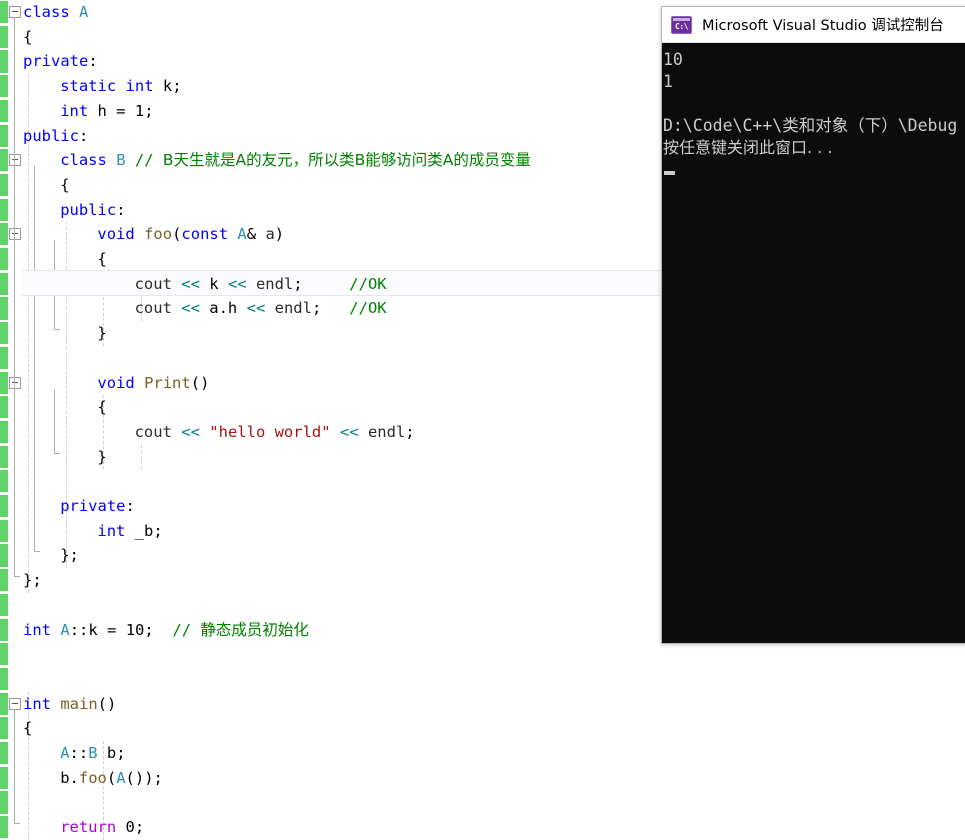 The image size is (965, 840). I want to click on code-token-pl: };, so click(69, 555).